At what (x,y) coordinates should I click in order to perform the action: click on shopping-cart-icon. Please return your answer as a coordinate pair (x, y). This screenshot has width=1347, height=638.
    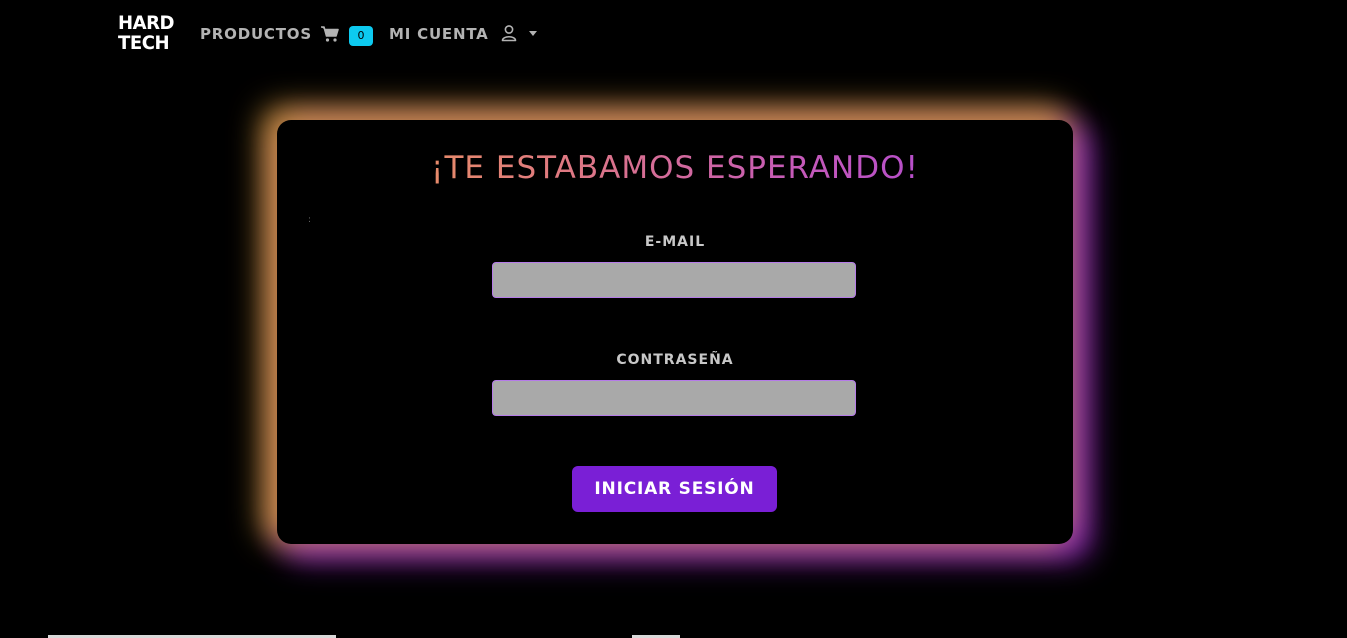
    Looking at the image, I should click on (330, 34).